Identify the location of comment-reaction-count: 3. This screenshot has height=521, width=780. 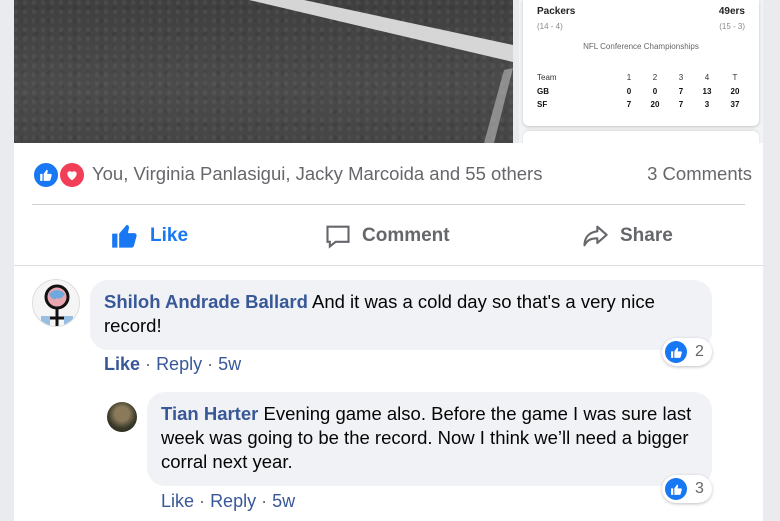
(687, 489).